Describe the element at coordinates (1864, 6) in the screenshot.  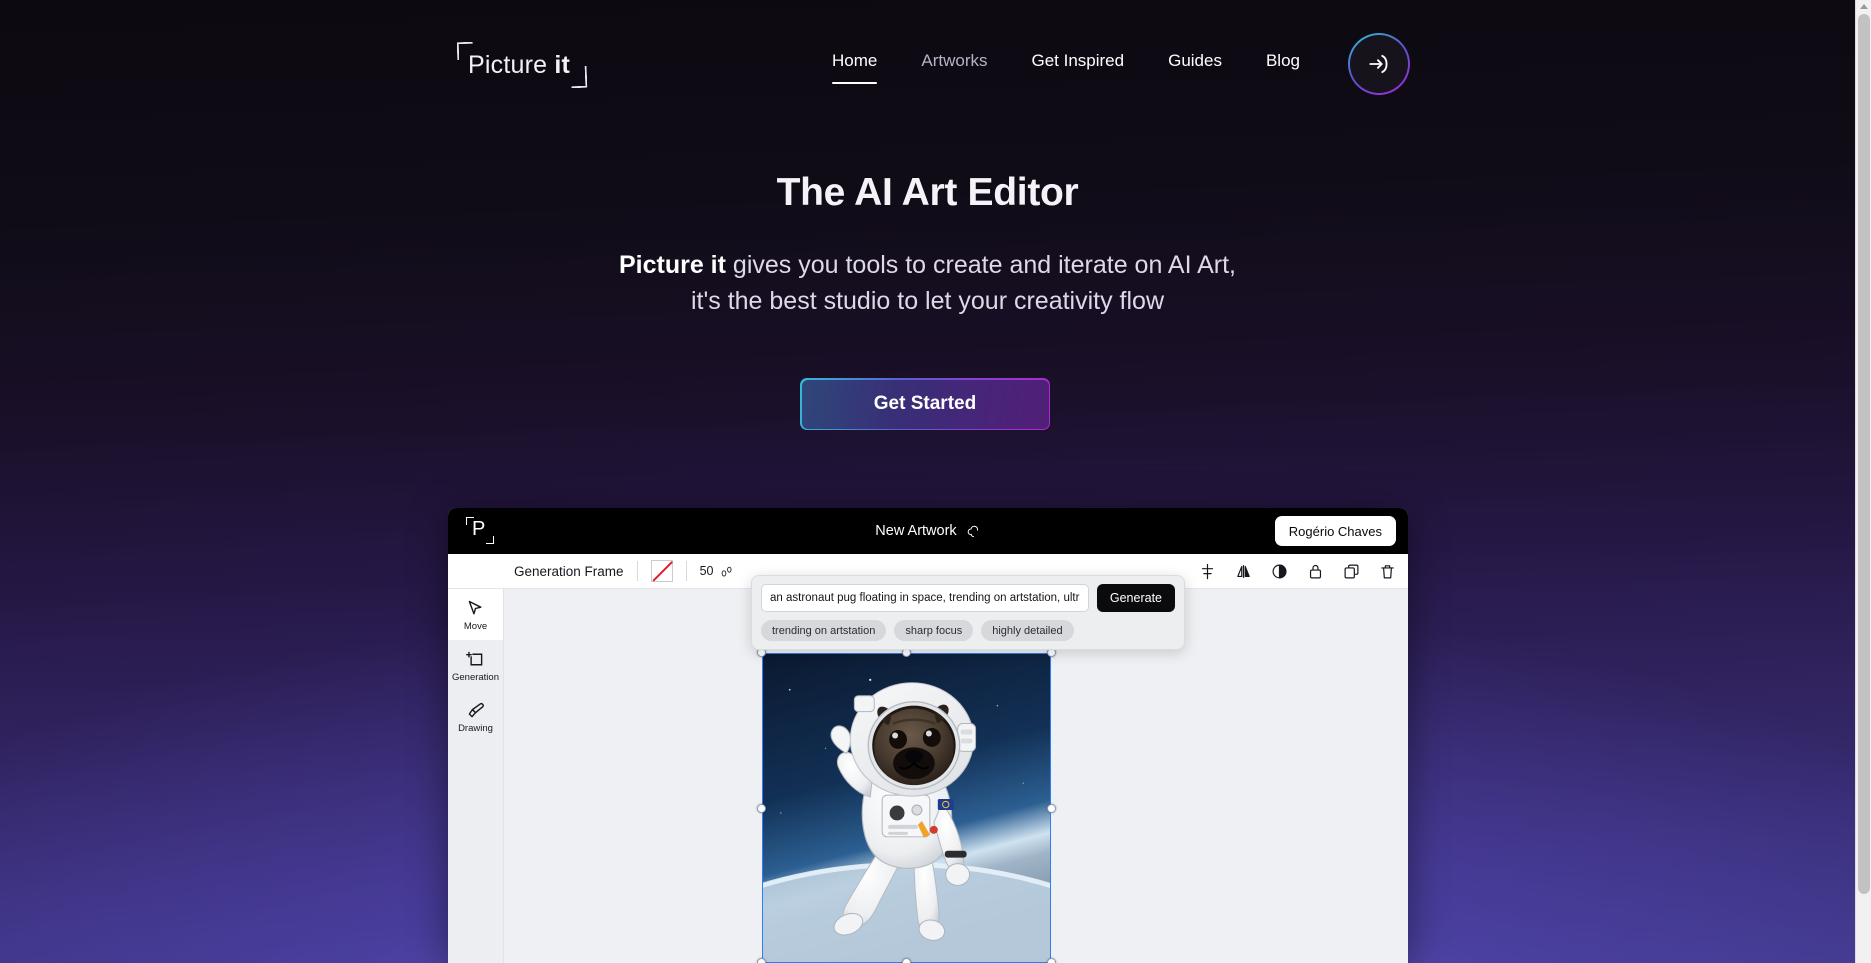
I see `scroll-up-arrow-icon` at that location.